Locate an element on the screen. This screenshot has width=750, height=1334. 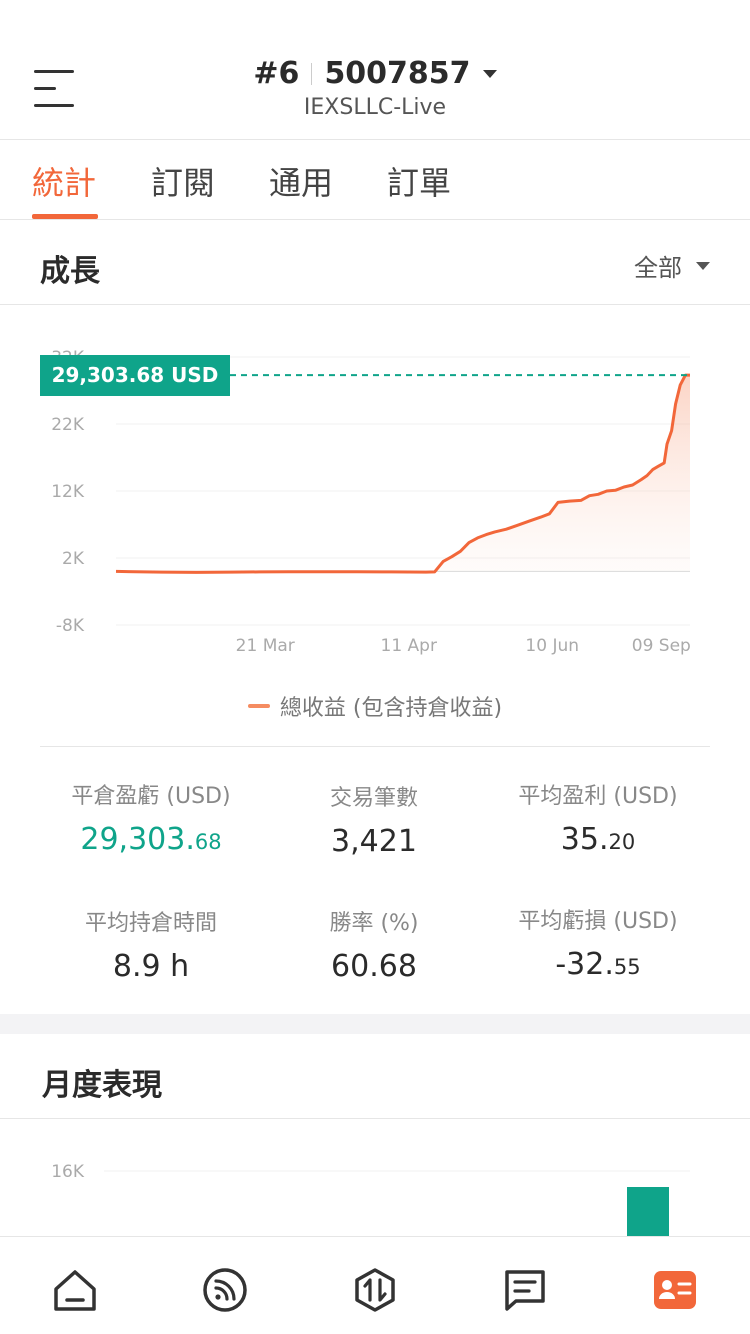
nav-profile is located at coordinates (675, 1290).